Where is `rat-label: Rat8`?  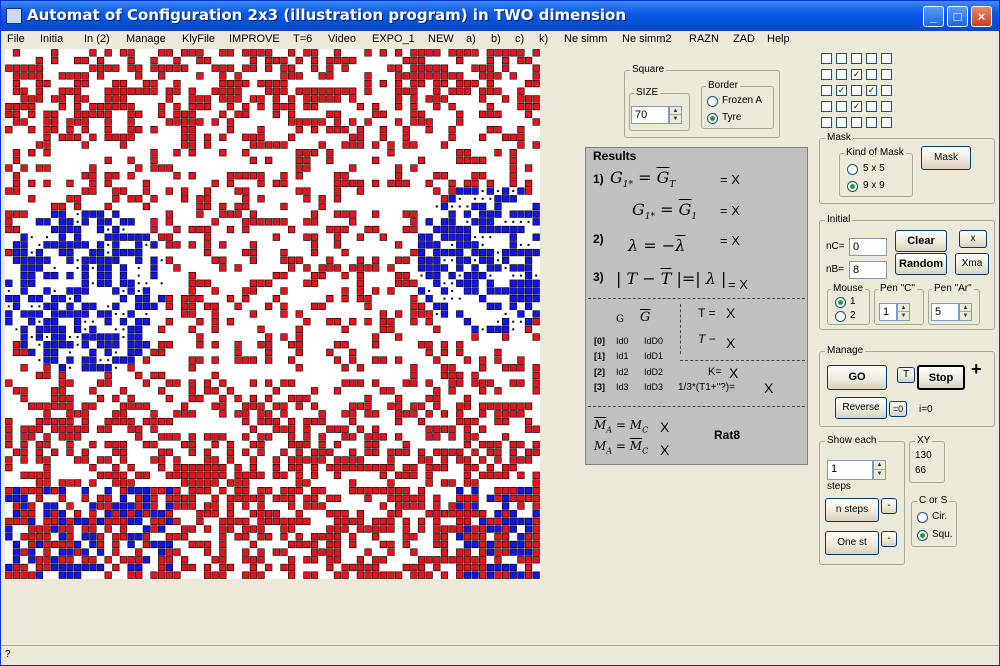
rat-label: Rat8 is located at coordinates (727, 435).